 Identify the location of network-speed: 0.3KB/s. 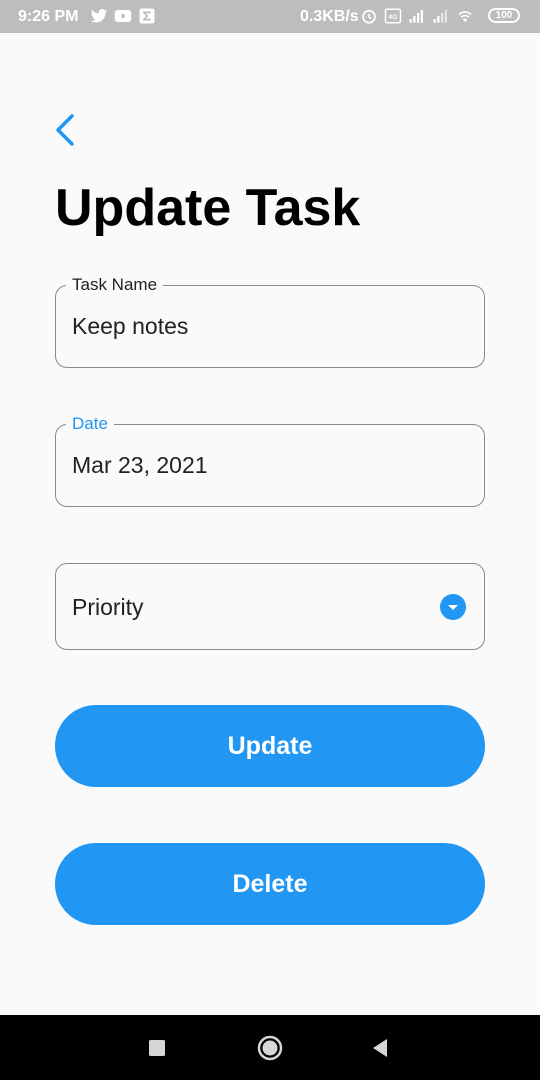
(329, 16).